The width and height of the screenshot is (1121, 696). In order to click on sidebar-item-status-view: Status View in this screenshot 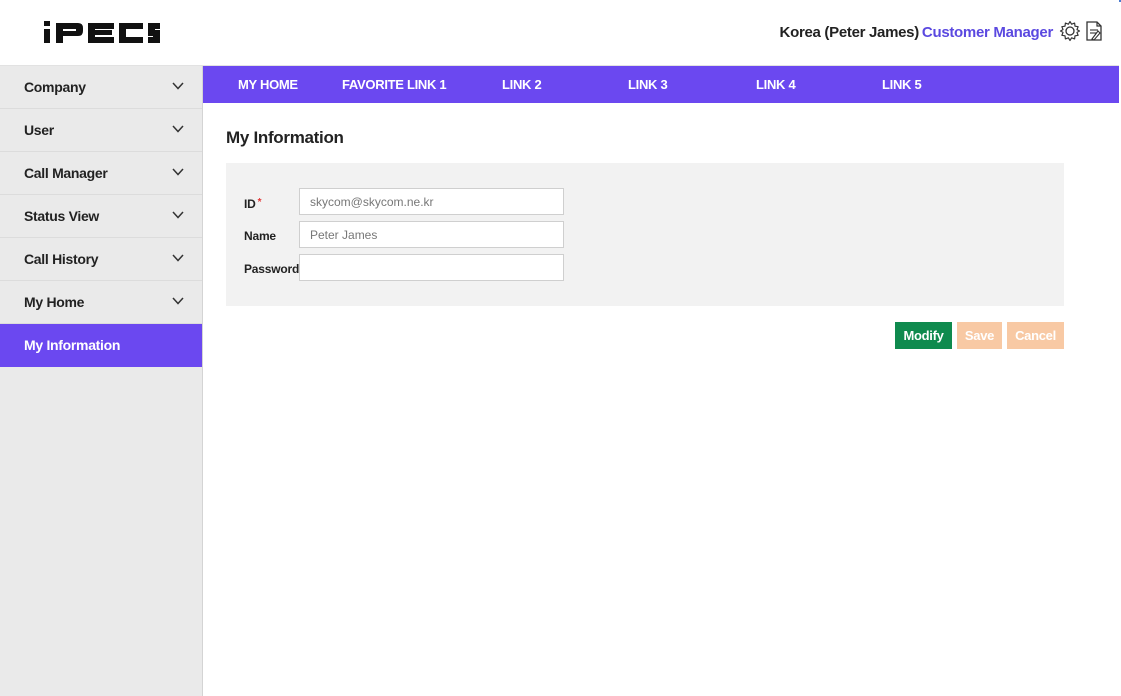, I will do `click(101, 216)`.